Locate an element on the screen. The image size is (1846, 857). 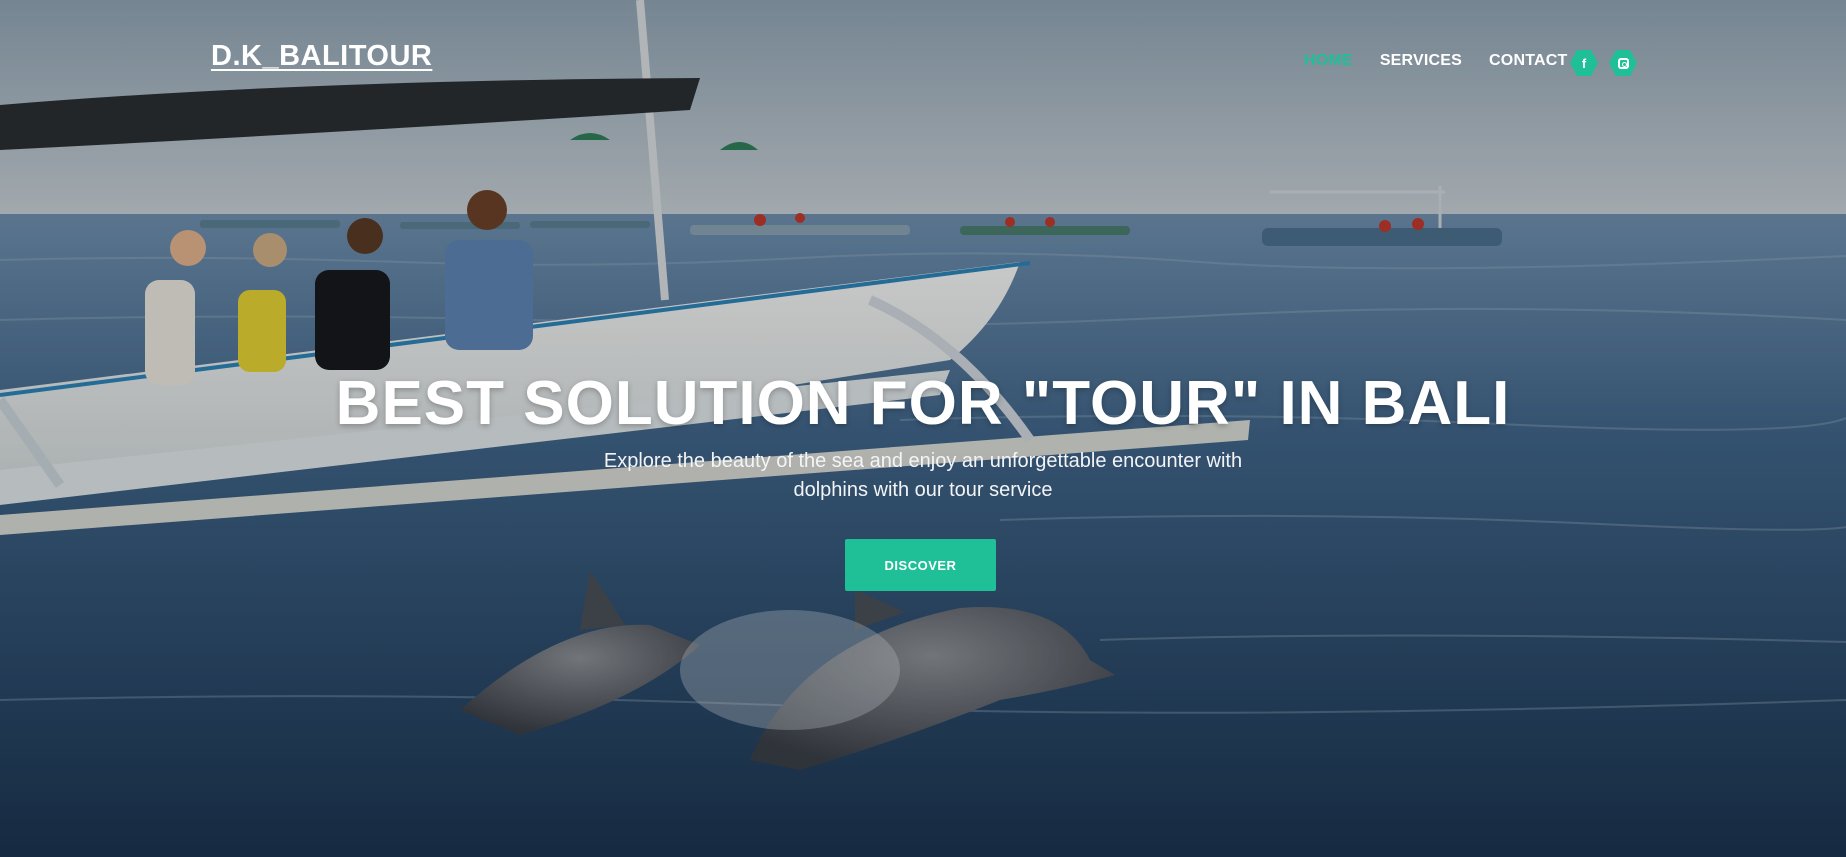
hero-title: BEST SOLUTION FOR "TOUR" IN BALI is located at coordinates (923, 403).